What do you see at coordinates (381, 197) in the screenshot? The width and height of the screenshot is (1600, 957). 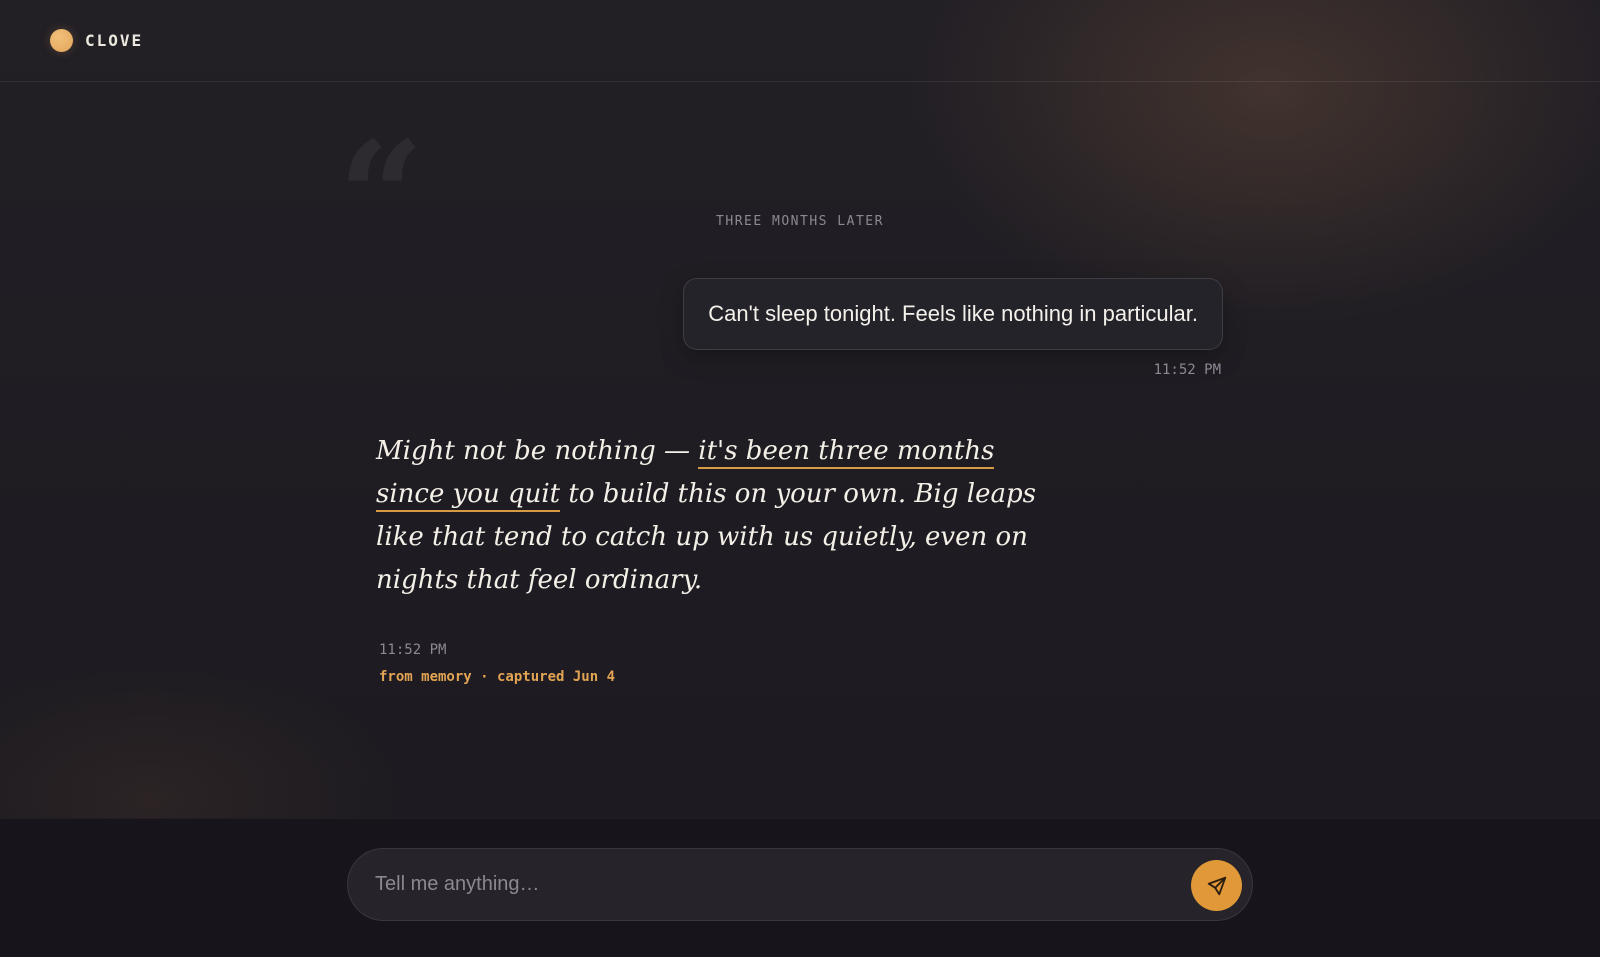 I see `quote-mark-icon: “` at bounding box center [381, 197].